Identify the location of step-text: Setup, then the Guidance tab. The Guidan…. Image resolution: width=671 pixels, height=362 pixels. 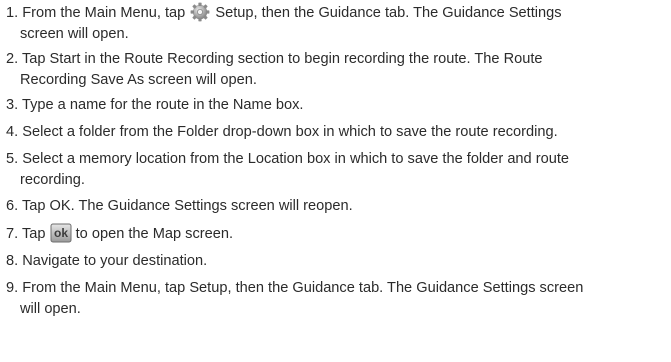
(388, 13).